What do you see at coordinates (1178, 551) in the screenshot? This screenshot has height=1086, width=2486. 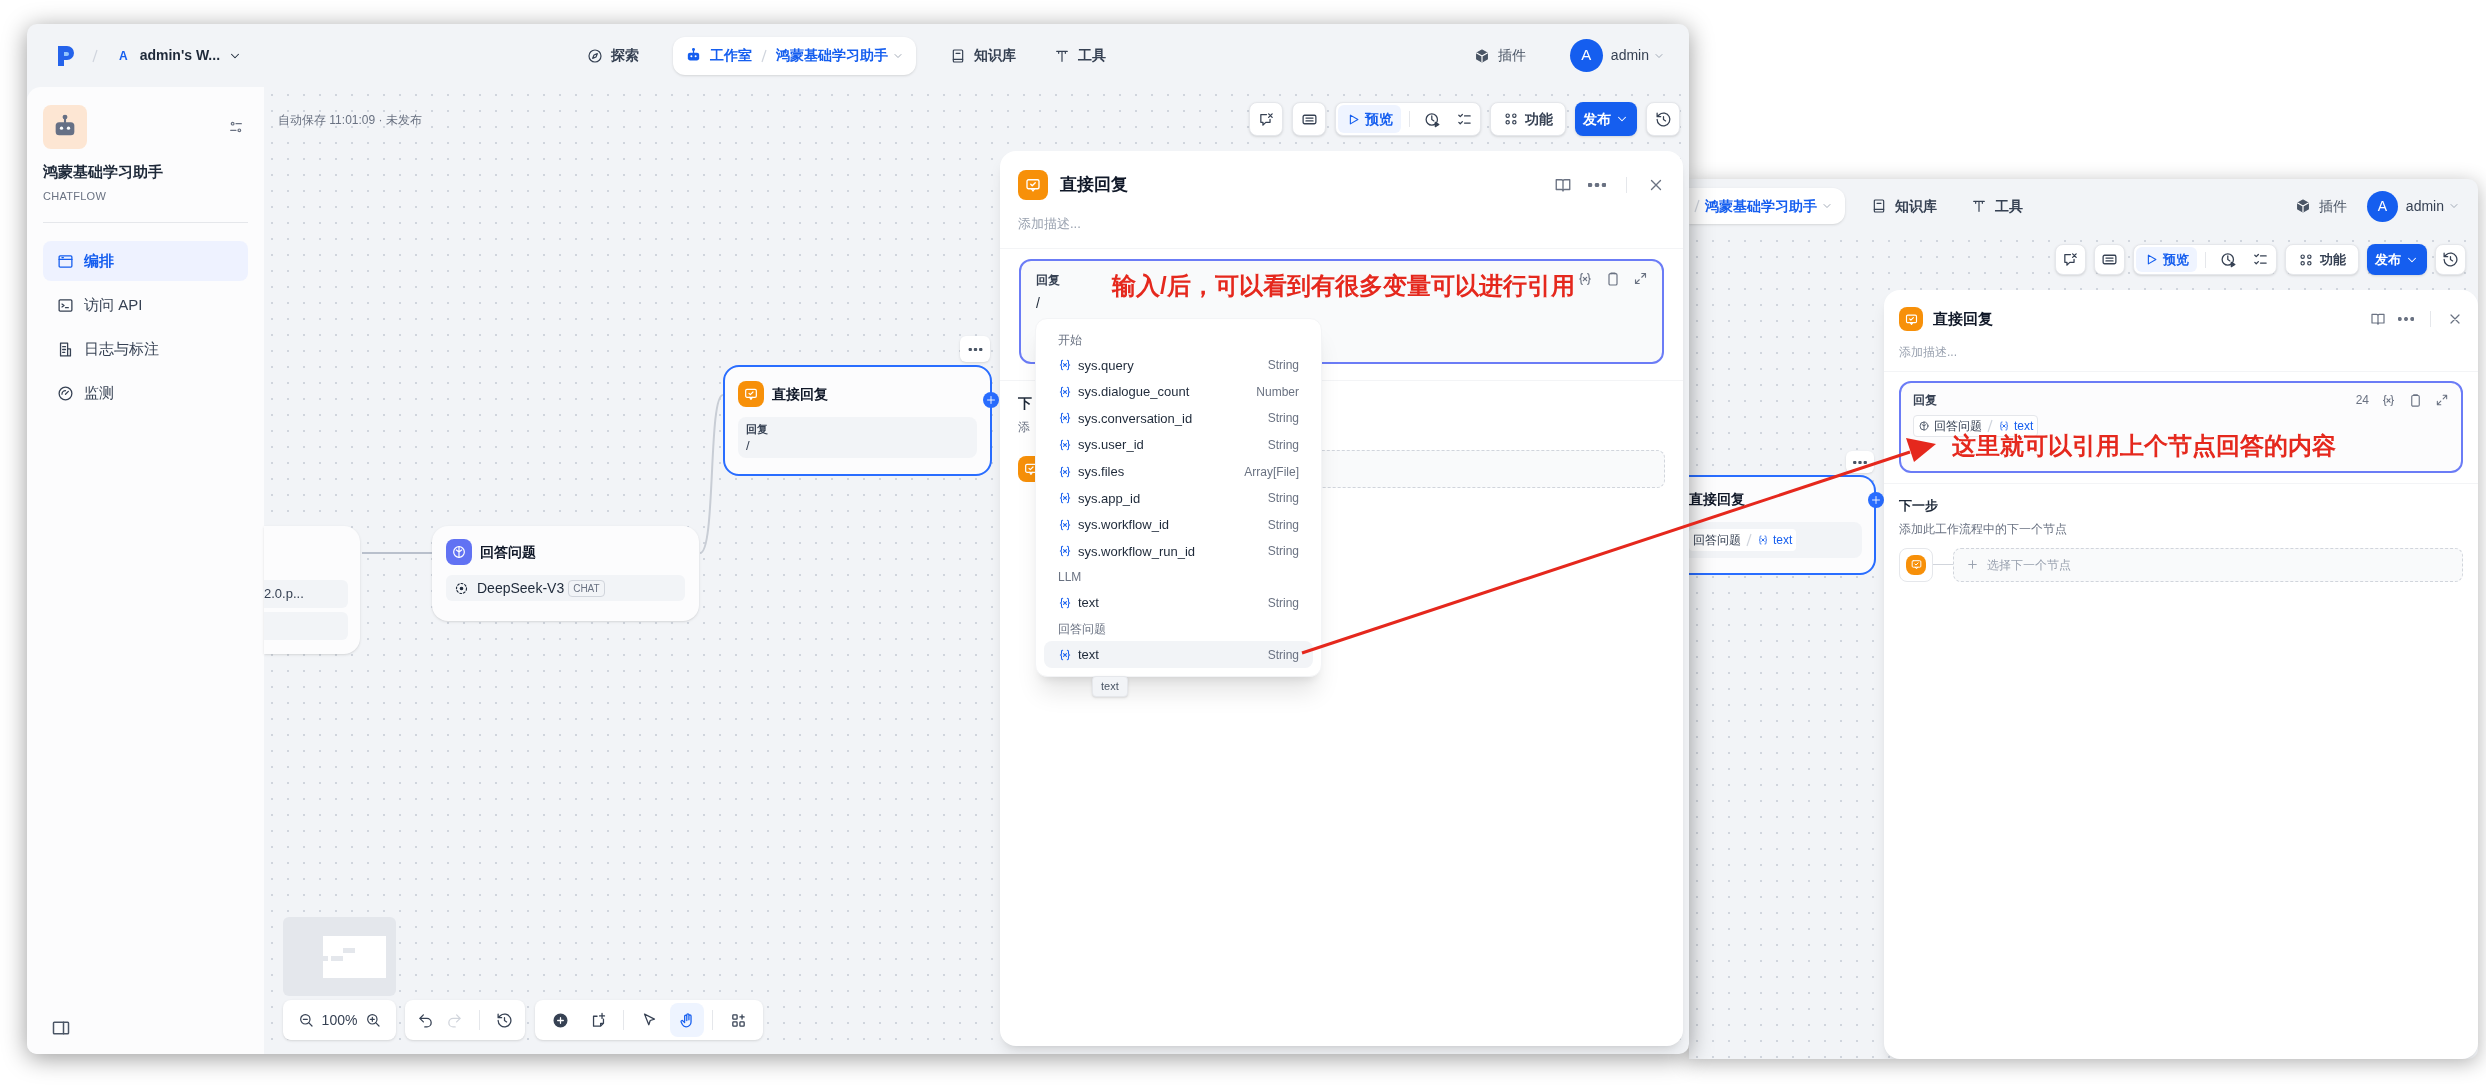 I see `variable-option: sys.workflow_run_id String` at bounding box center [1178, 551].